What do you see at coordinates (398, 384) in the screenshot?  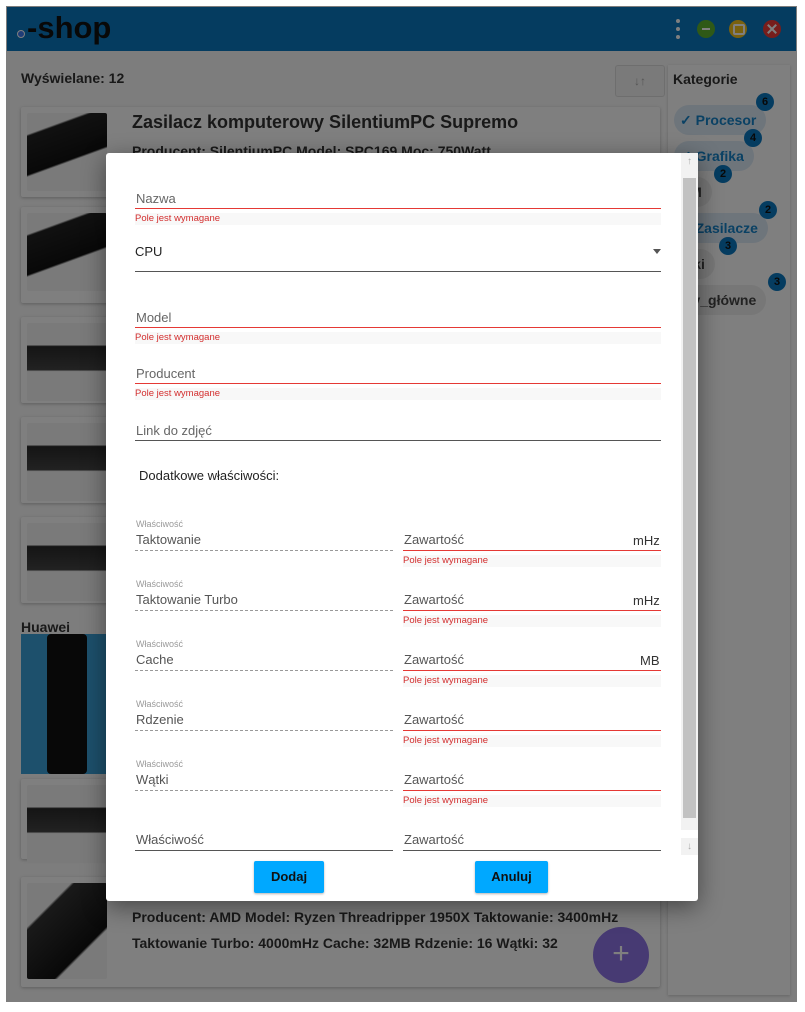 I see `producer-field: Producent Pole jest wymagane` at bounding box center [398, 384].